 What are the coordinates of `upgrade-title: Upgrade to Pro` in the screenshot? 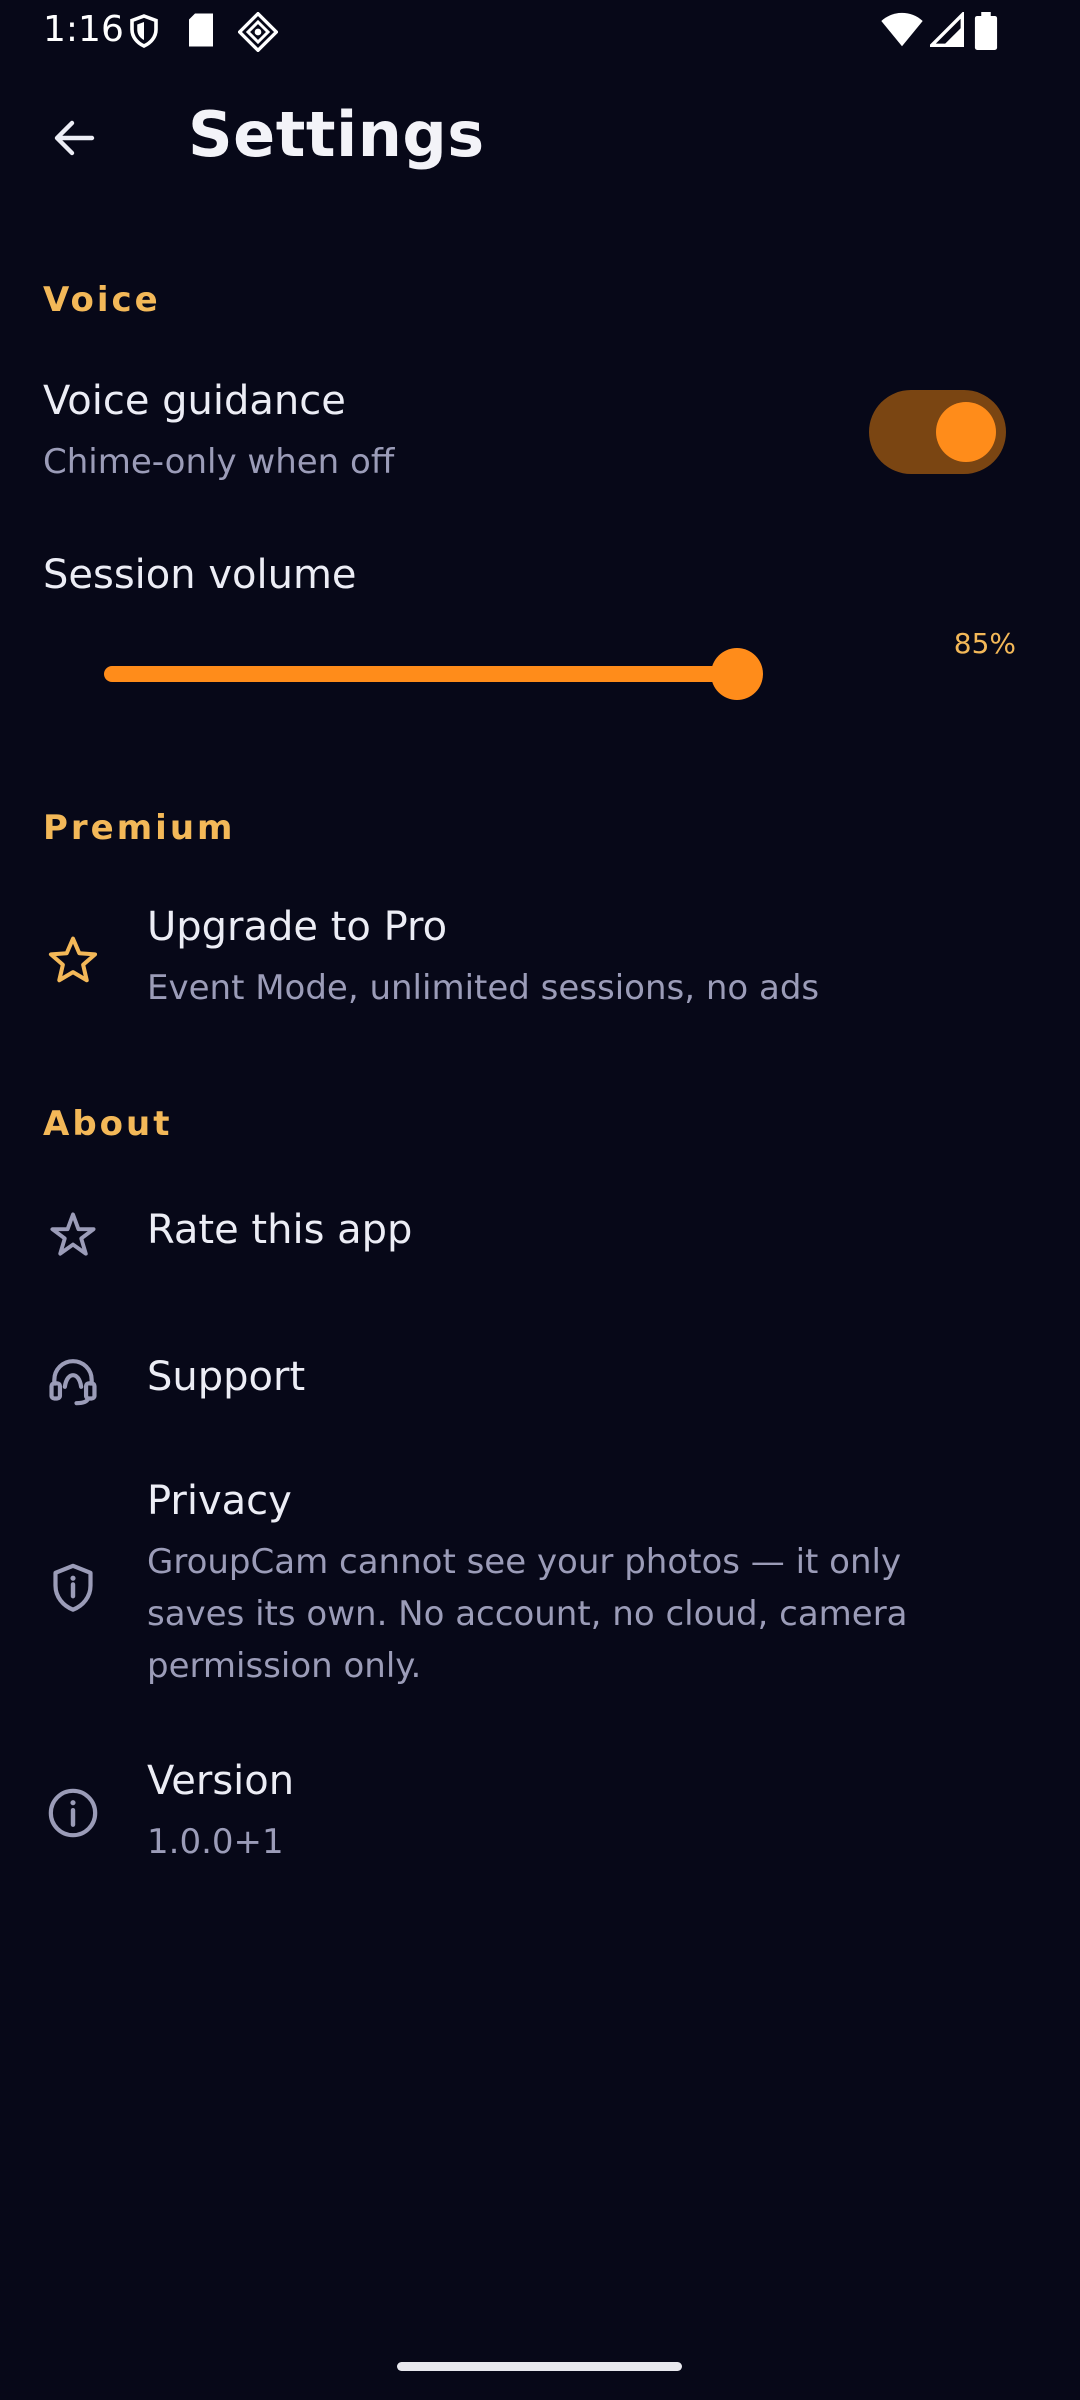 It's located at (297, 927).